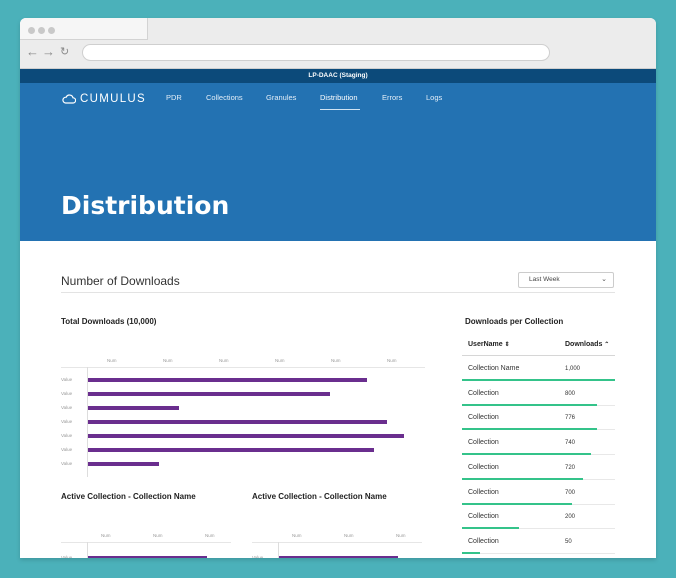  What do you see at coordinates (120, 281) in the screenshot?
I see `section-title: Number of Downloads` at bounding box center [120, 281].